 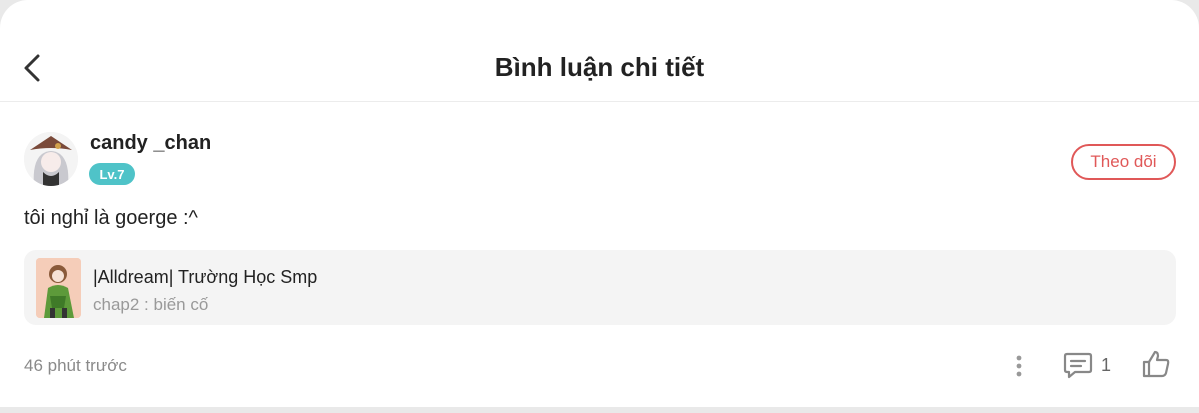 I want to click on reply-button: 1, so click(x=1093, y=365).